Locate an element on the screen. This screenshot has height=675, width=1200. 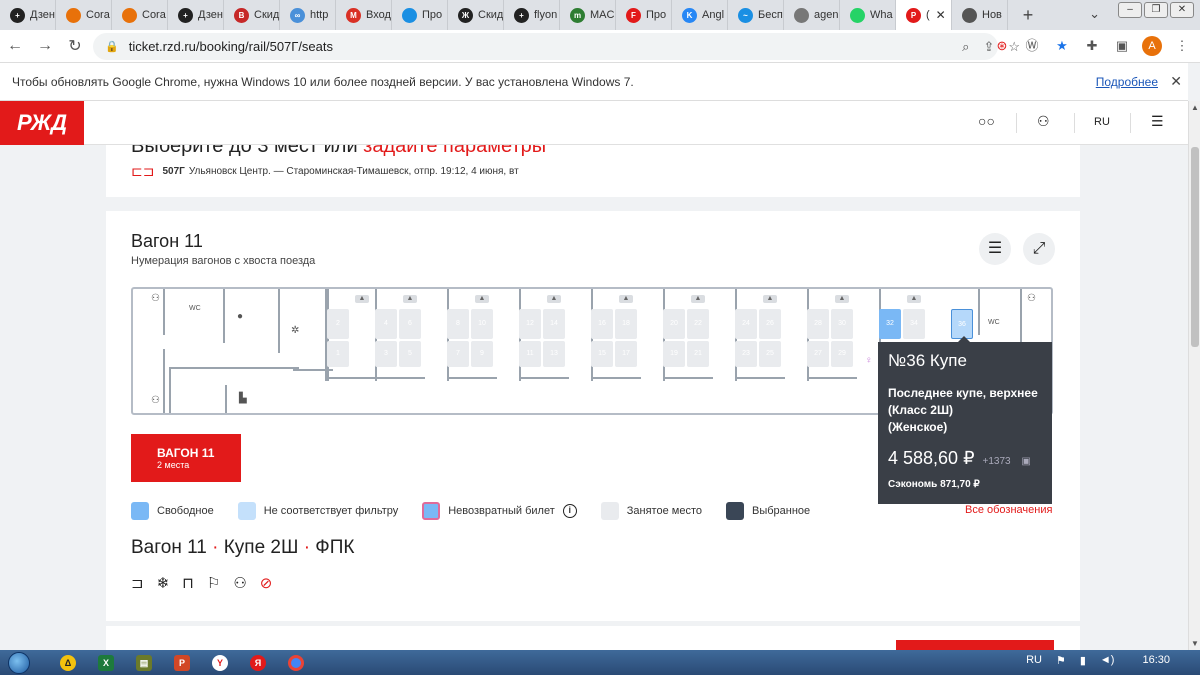
browser-tab: Р (✕ is located at coordinates (924, 15).